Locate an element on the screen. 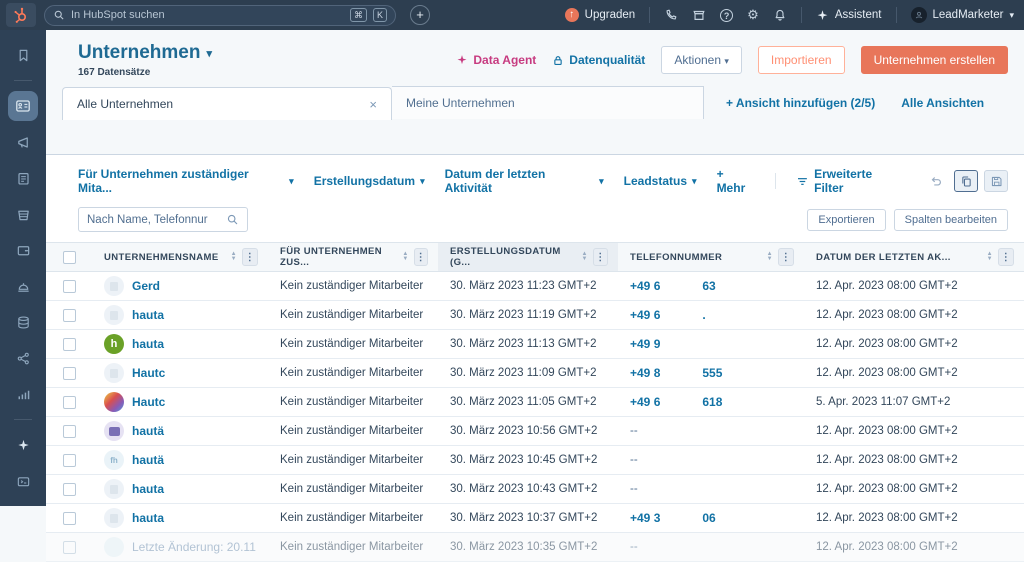  phone-link: 06 is located at coordinates (708, 518).